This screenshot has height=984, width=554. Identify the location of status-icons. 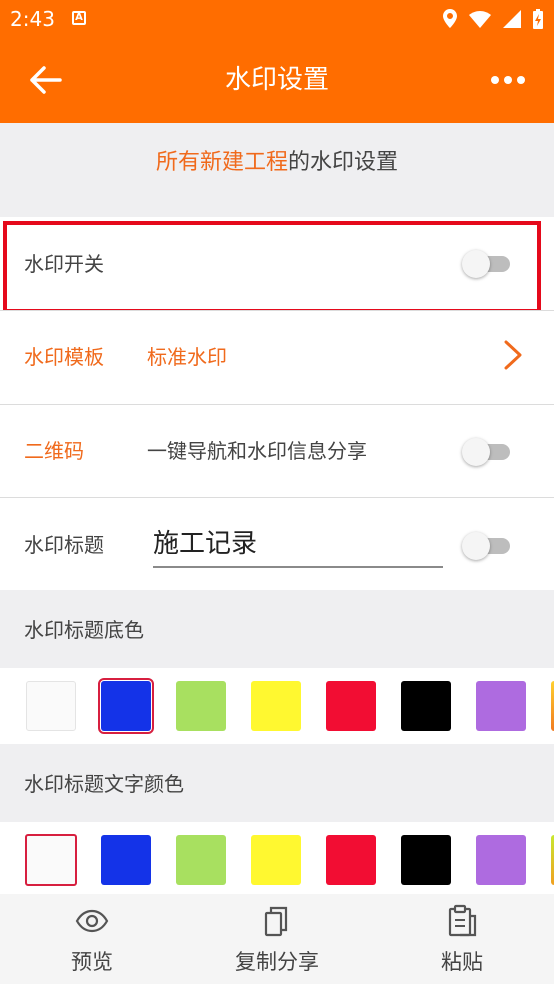
(493, 19).